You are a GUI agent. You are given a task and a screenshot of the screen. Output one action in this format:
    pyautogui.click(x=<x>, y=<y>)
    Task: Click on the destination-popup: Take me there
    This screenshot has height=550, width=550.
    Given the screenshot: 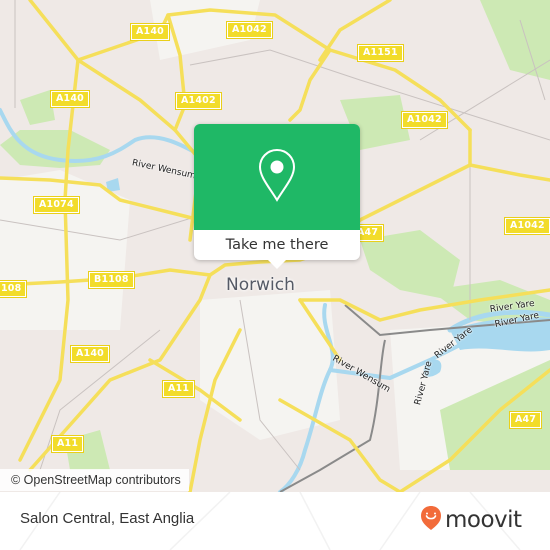 What is the action you would take?
    pyautogui.click(x=277, y=196)
    